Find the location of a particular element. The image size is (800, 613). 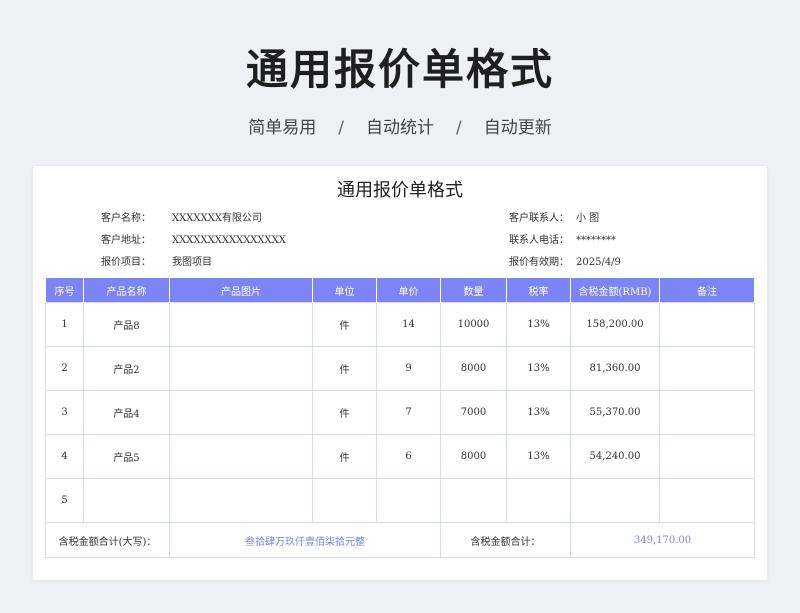

cell-name is located at coordinates (126, 500).